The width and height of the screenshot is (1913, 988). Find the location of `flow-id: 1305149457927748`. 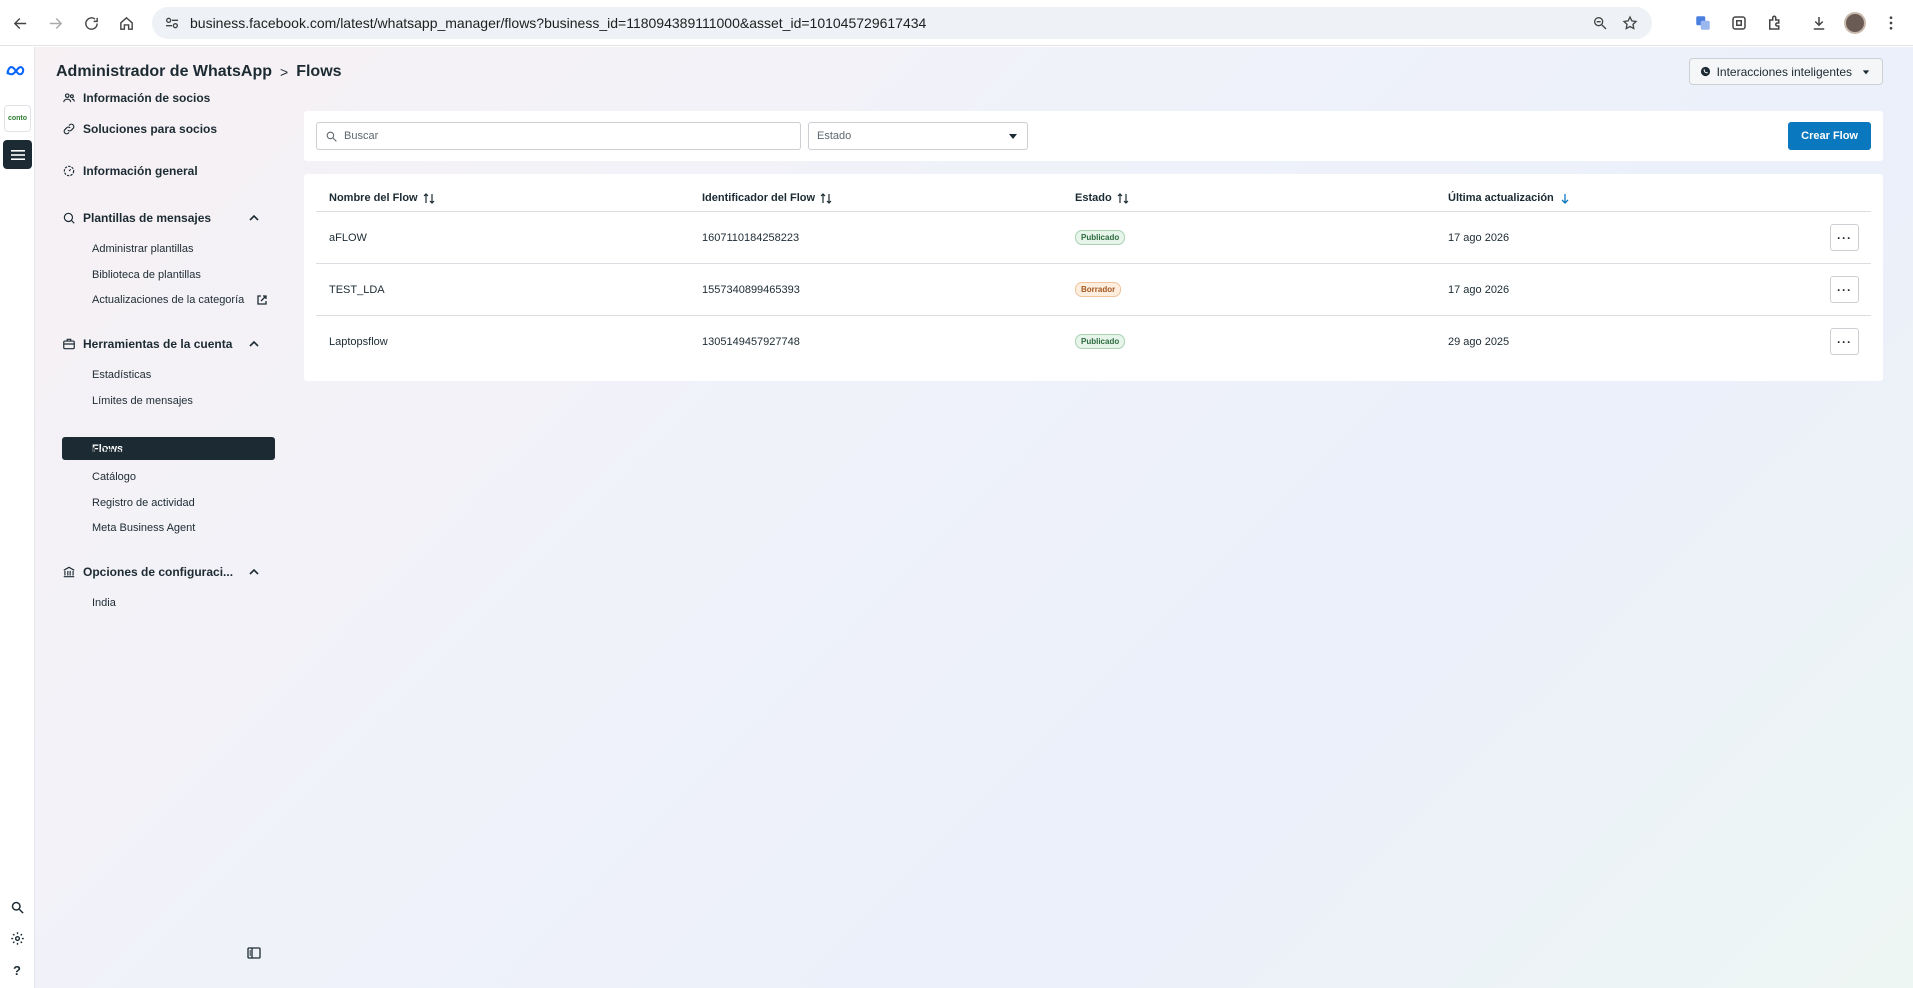

flow-id: 1305149457927748 is located at coordinates (751, 342).